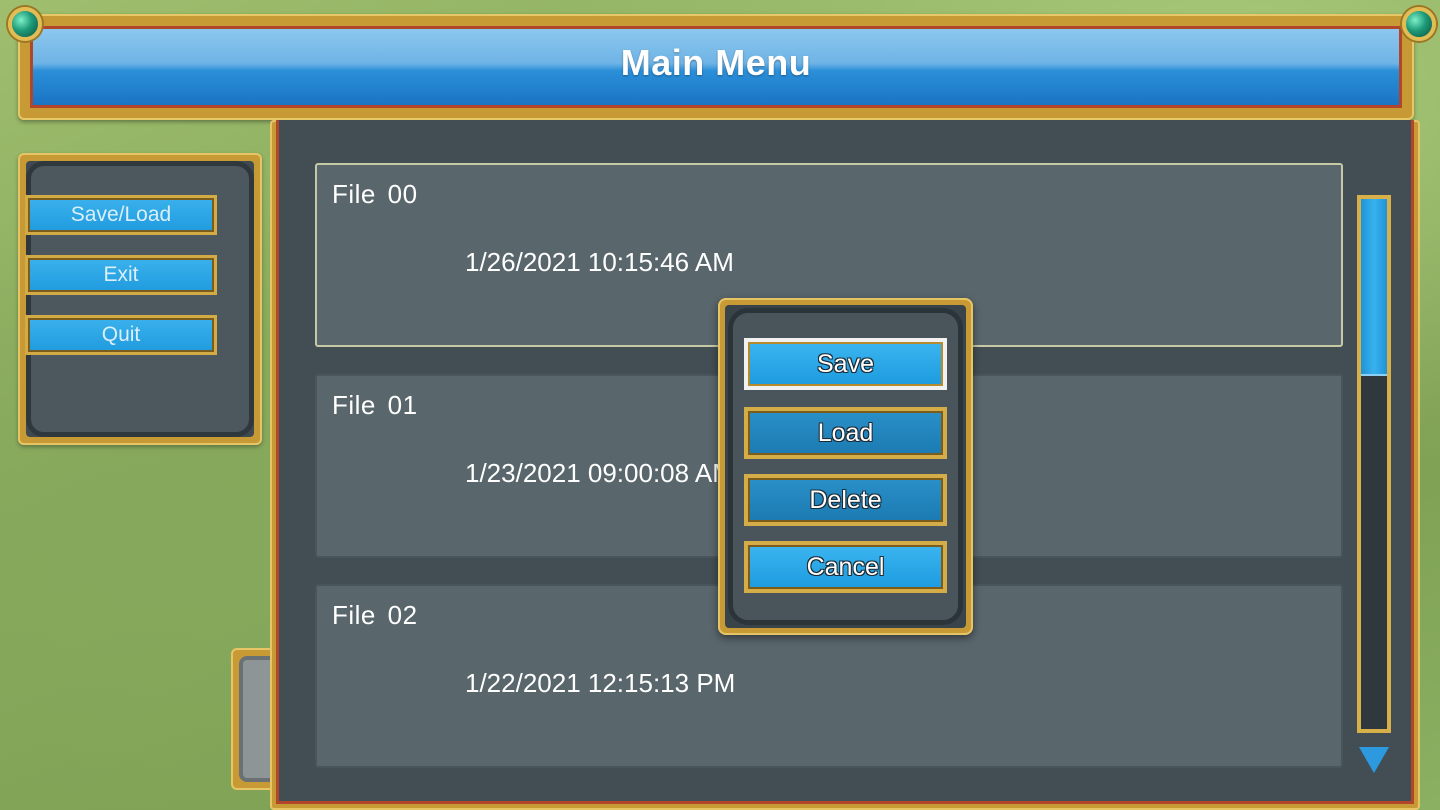  I want to click on quit-label: Quit, so click(121, 335).